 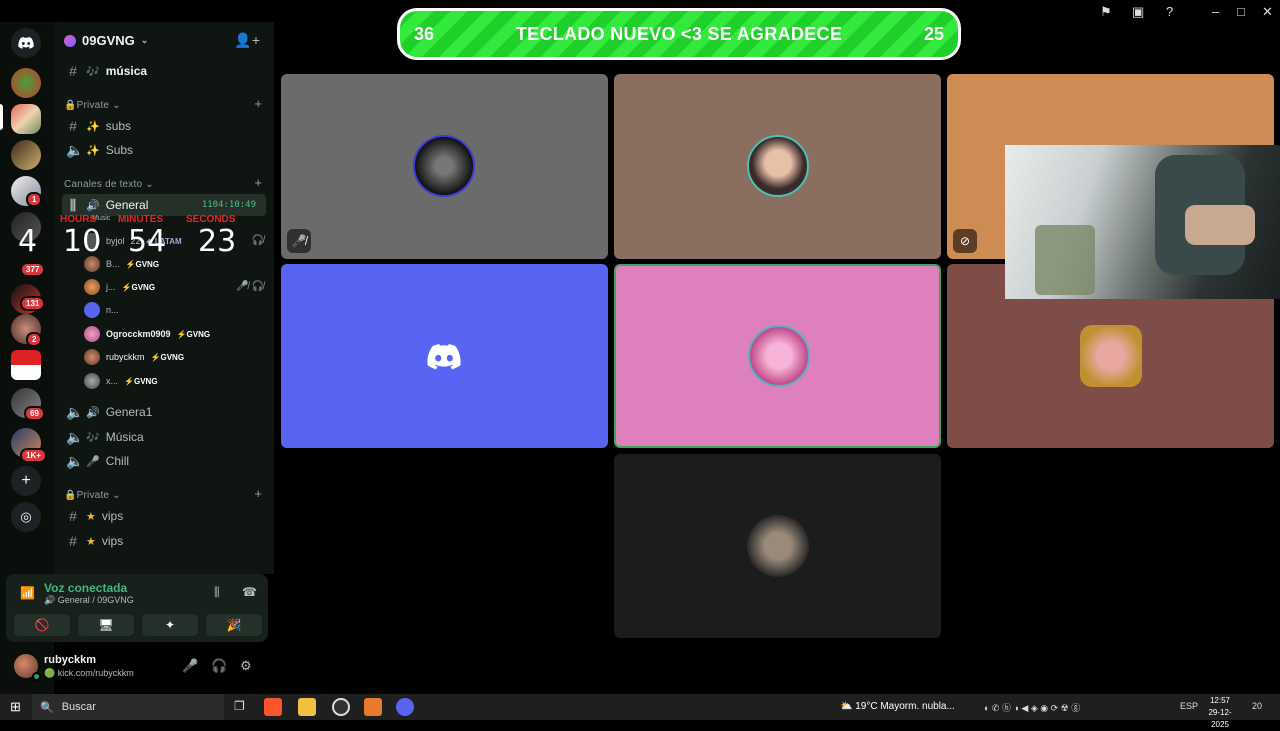 I want to click on discord-logo-icon, so click(x=444, y=357).